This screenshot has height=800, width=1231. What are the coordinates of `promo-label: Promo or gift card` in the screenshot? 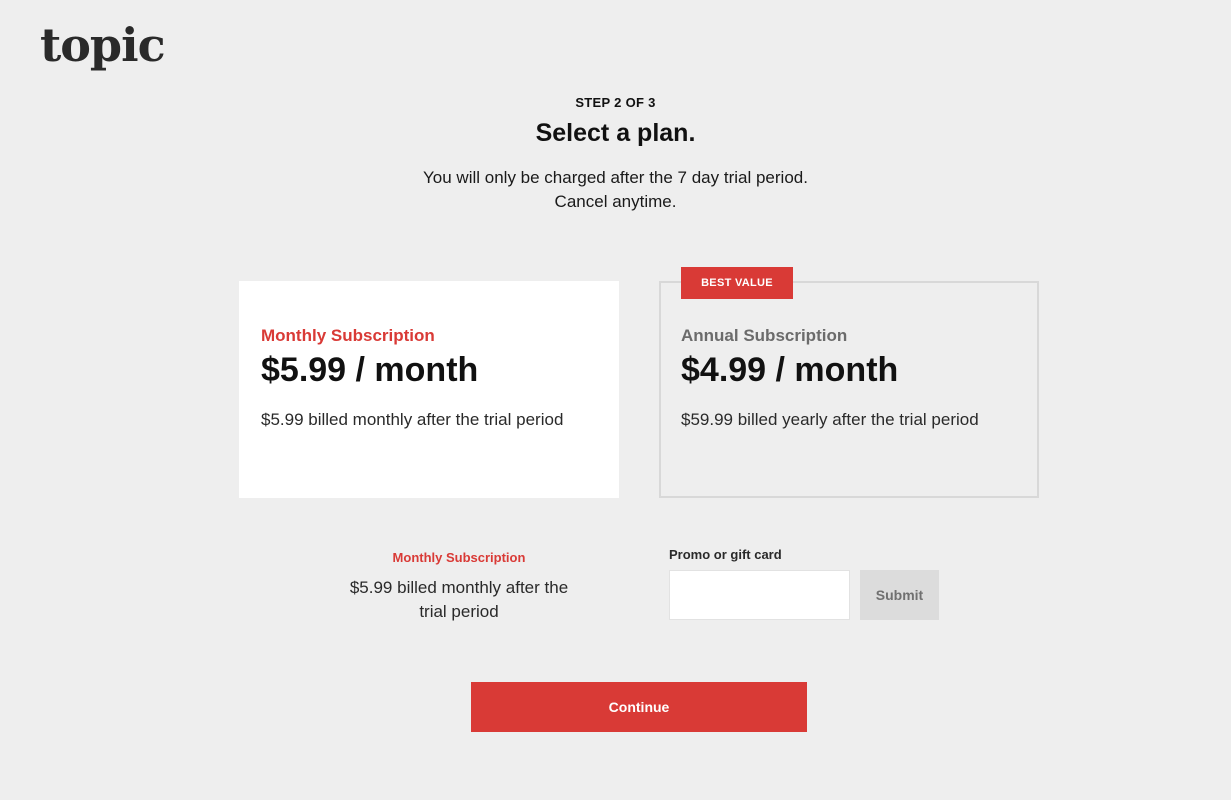 It's located at (725, 554).